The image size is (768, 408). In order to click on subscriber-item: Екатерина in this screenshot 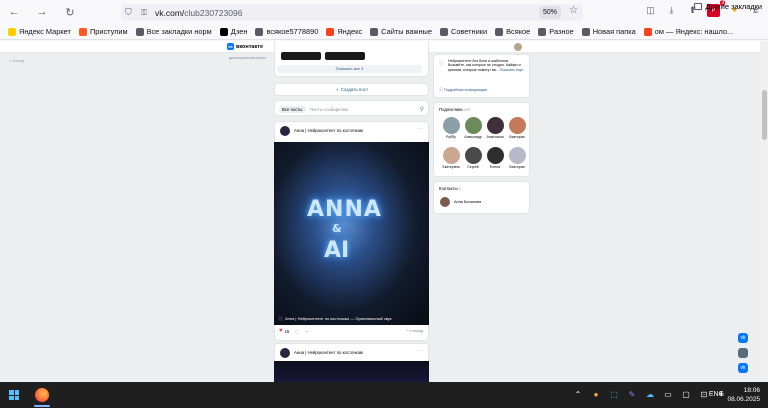, I will do `click(451, 158)`.